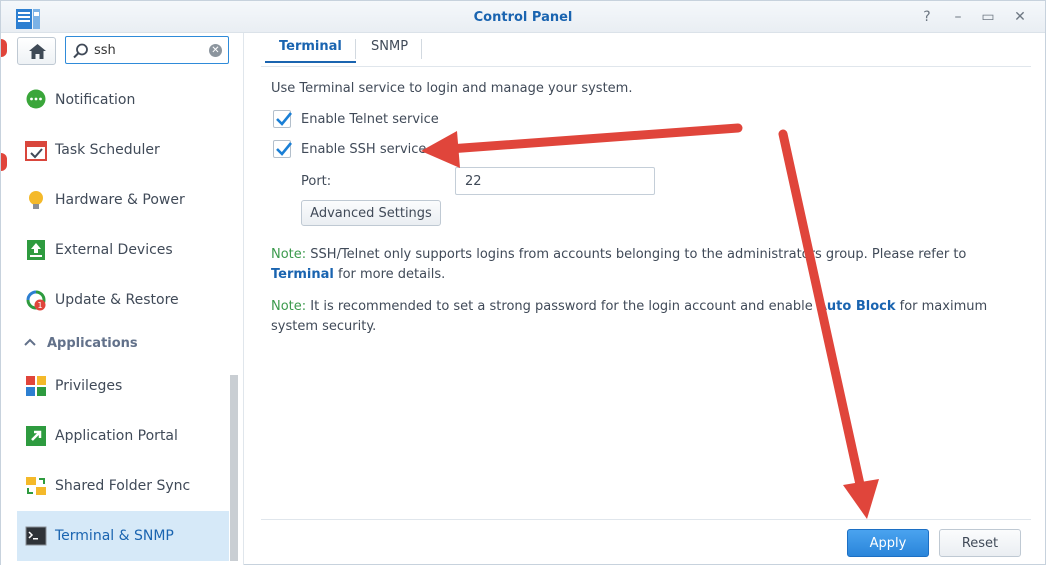 The image size is (1046, 565). Describe the element at coordinates (116, 436) in the screenshot. I see `sidebar-item-label: Application Portal` at that location.